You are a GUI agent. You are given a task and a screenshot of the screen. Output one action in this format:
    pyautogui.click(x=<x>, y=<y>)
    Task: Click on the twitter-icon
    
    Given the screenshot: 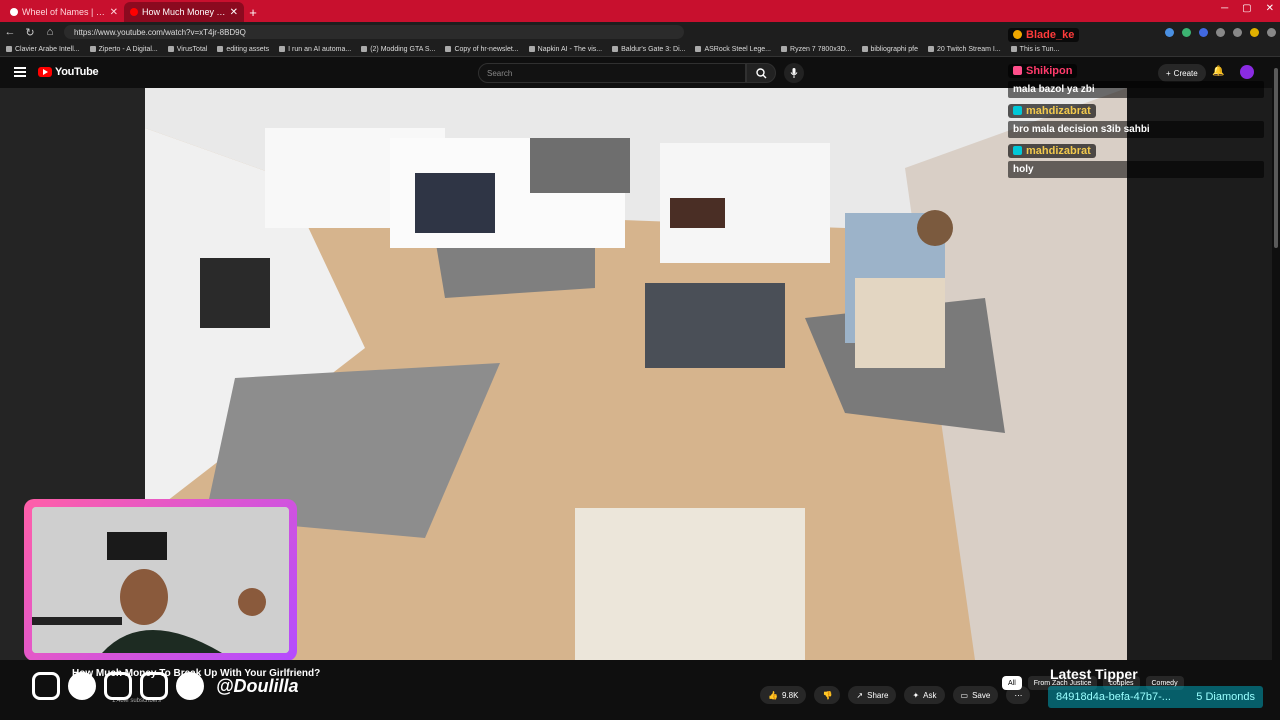 What is the action you would take?
    pyautogui.click(x=190, y=686)
    